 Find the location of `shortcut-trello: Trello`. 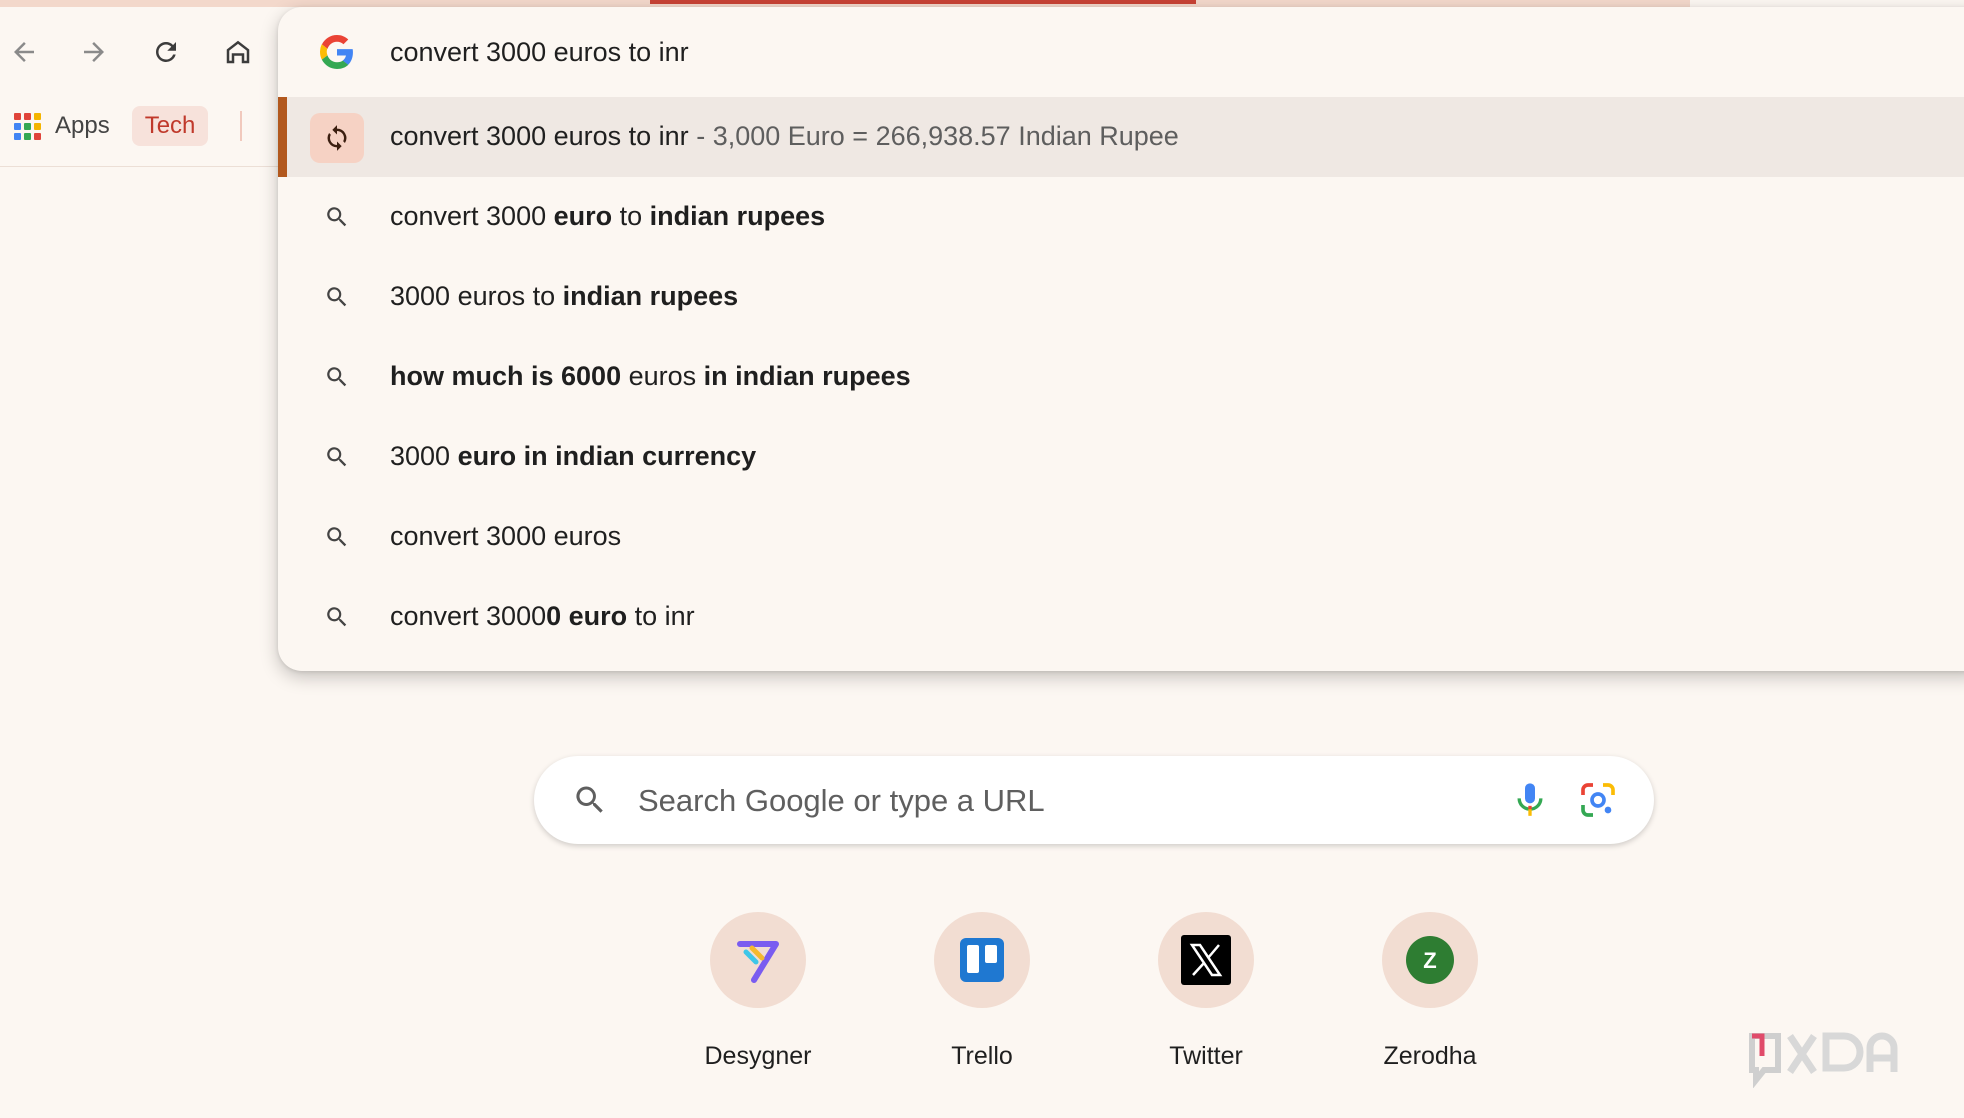

shortcut-trello: Trello is located at coordinates (982, 997).